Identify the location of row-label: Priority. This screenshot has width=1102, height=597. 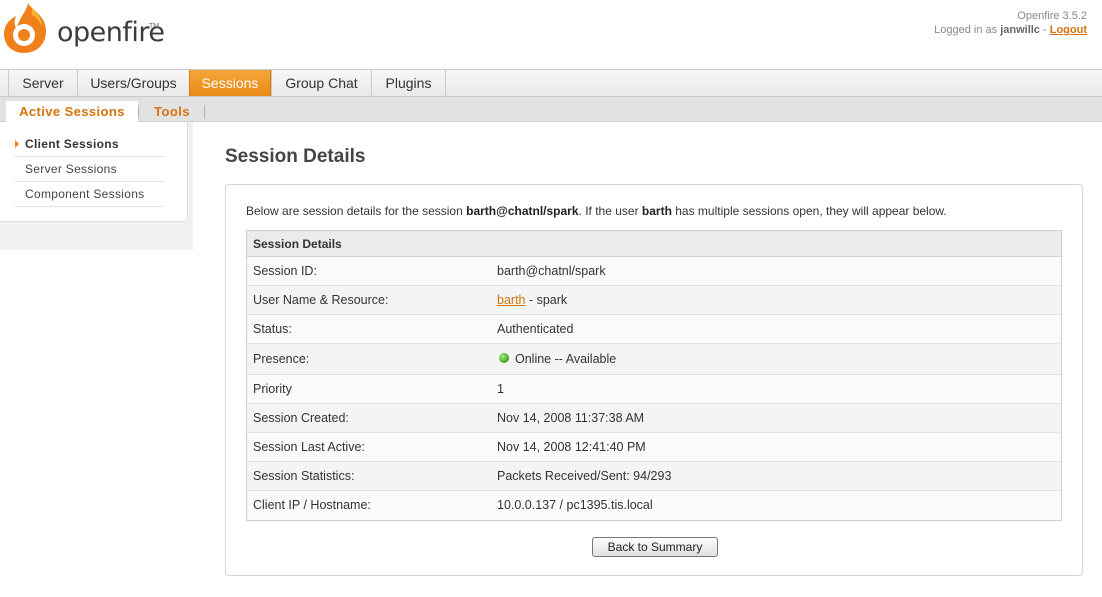
(272, 389).